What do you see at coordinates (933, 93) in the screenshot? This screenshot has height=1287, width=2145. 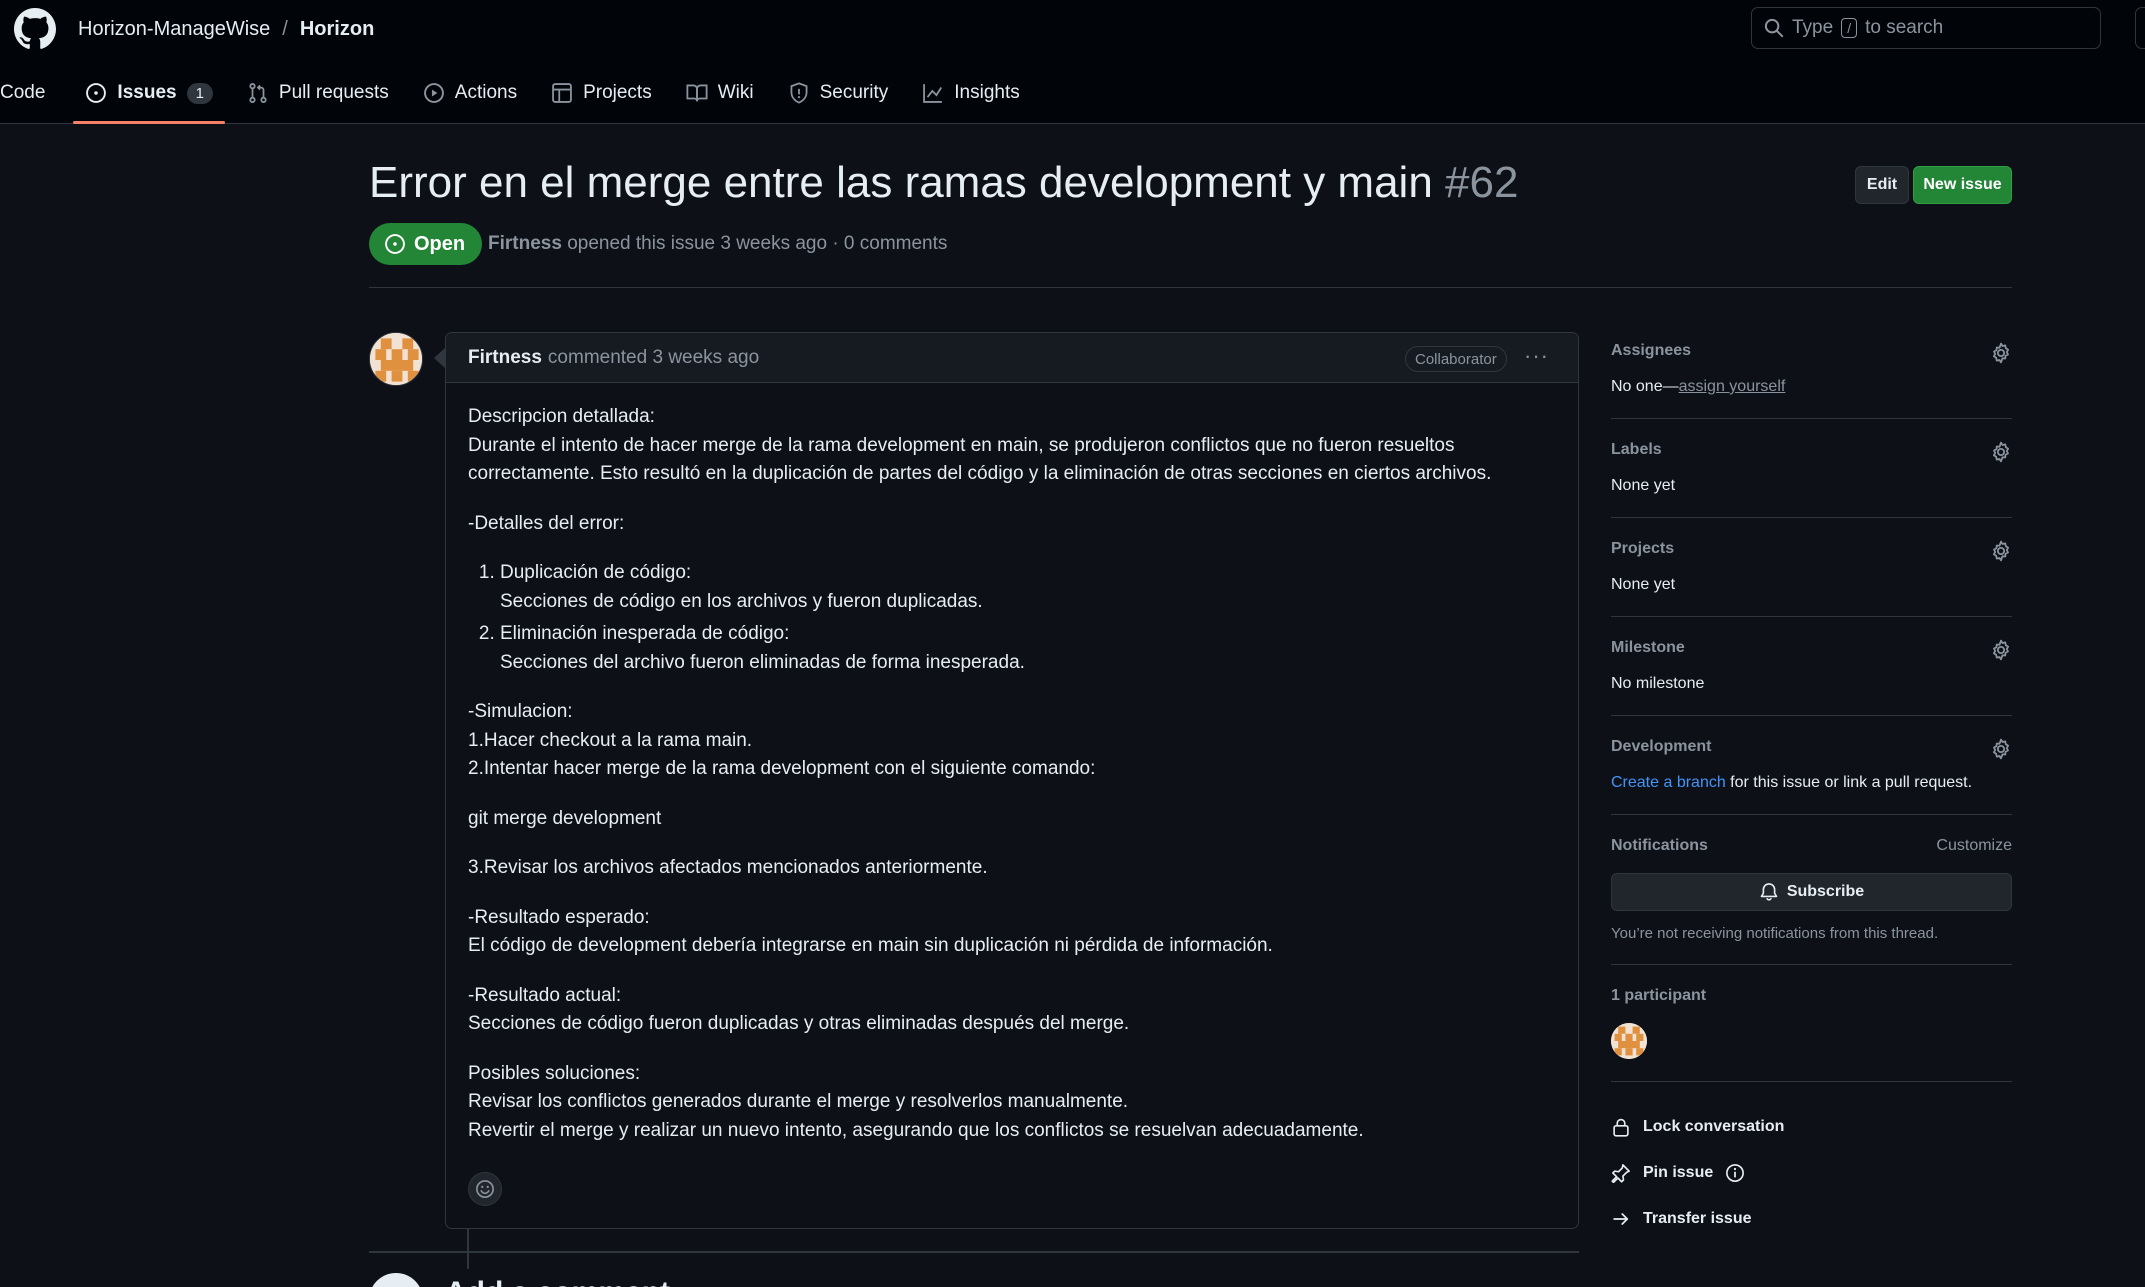 I see `graph-icon` at bounding box center [933, 93].